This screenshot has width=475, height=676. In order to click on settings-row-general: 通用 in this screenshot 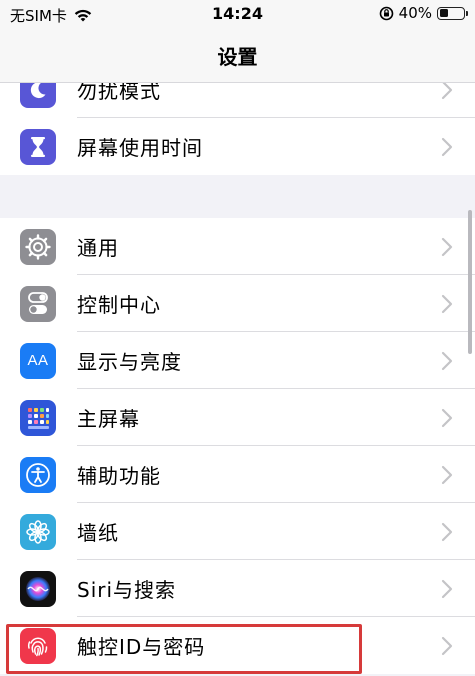, I will do `click(237, 246)`.